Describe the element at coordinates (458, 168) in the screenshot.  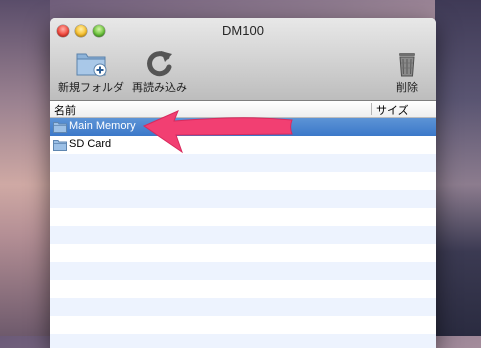
I see `desktop-background-right` at that location.